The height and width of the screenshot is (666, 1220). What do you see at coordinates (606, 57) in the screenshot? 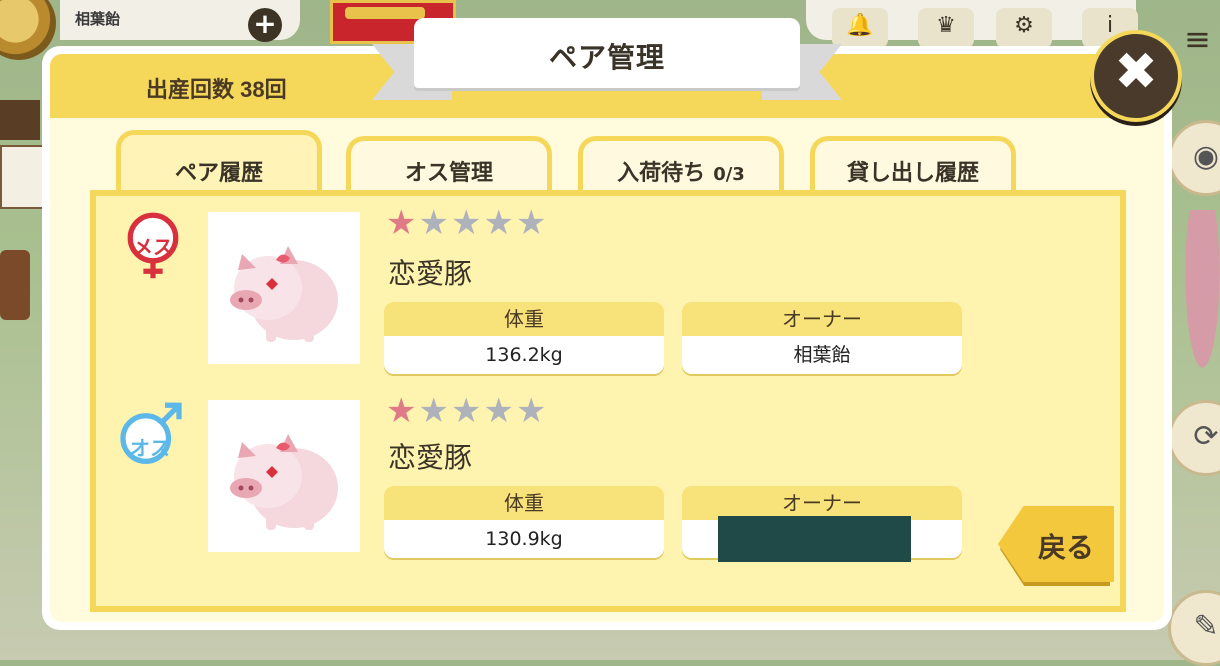
I see `modal-title: ペア管理` at bounding box center [606, 57].